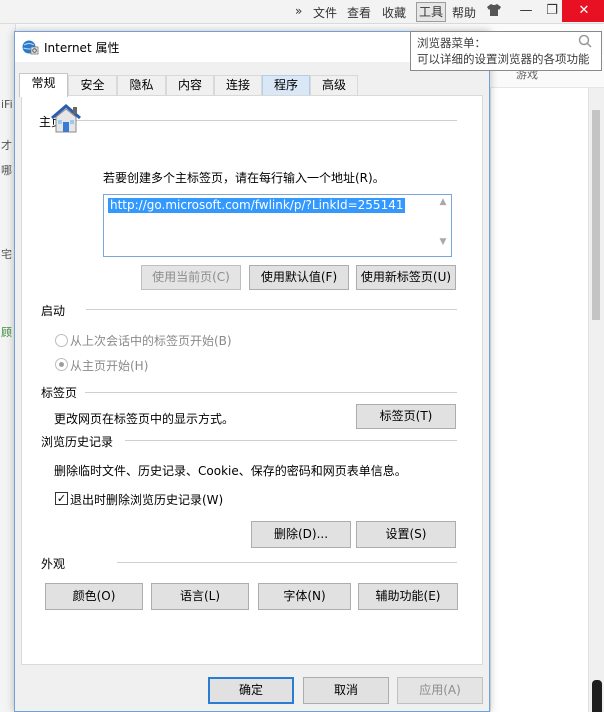  What do you see at coordinates (287, 562) in the screenshot?
I see `appearance-divider` at bounding box center [287, 562].